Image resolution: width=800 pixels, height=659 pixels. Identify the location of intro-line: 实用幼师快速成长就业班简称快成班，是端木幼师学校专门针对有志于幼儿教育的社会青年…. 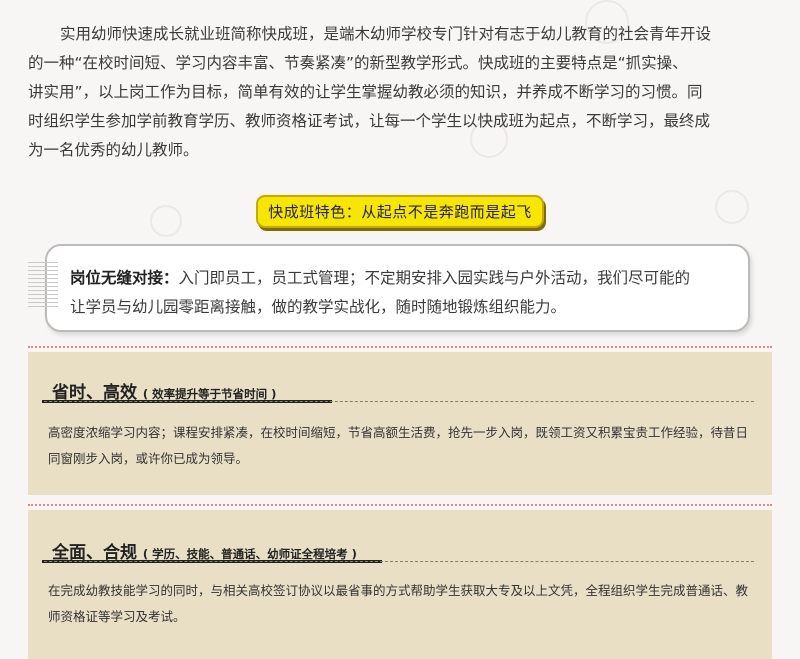
(386, 34).